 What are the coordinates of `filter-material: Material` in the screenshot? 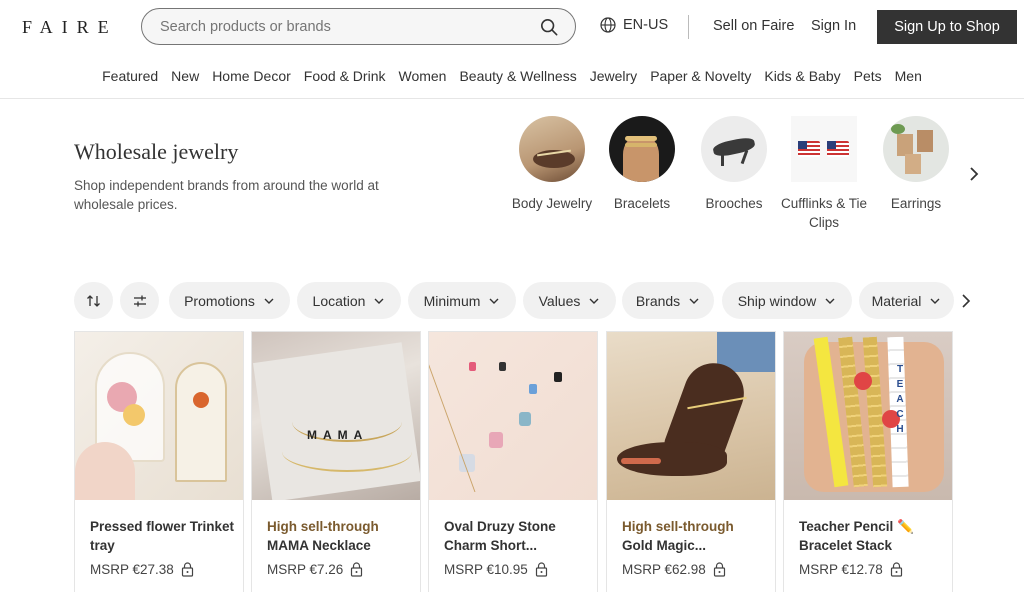 It's located at (906, 300).